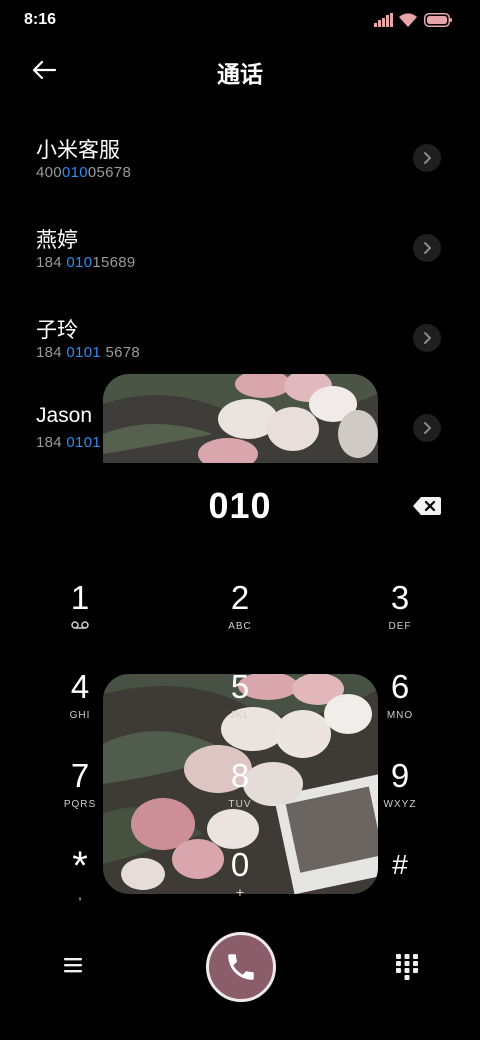 The width and height of the screenshot is (480, 1040). Describe the element at coordinates (240, 505) in the screenshot. I see `dialed-number: 010` at that location.